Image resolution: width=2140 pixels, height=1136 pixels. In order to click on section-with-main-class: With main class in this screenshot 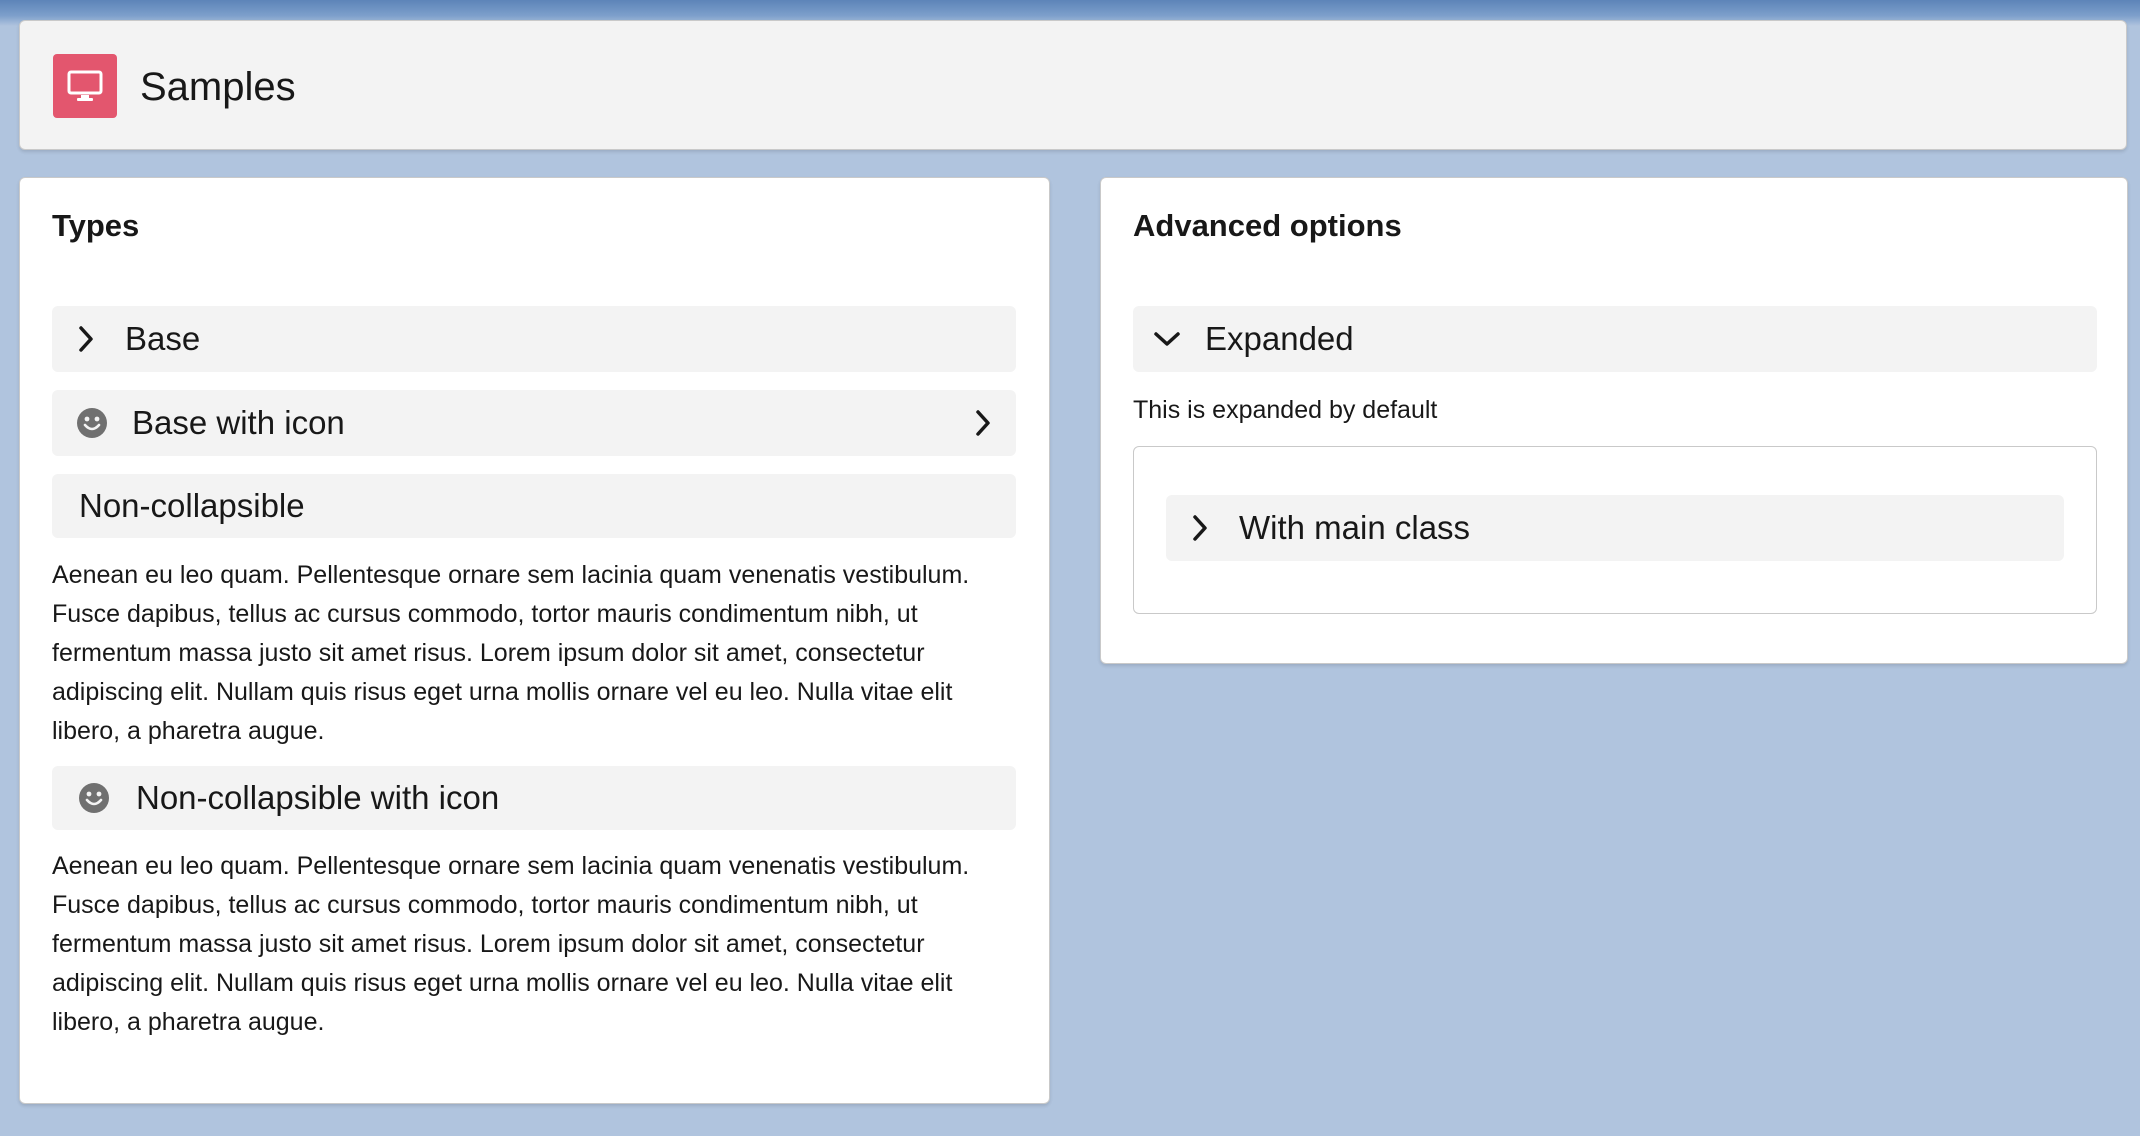, I will do `click(1615, 528)`.